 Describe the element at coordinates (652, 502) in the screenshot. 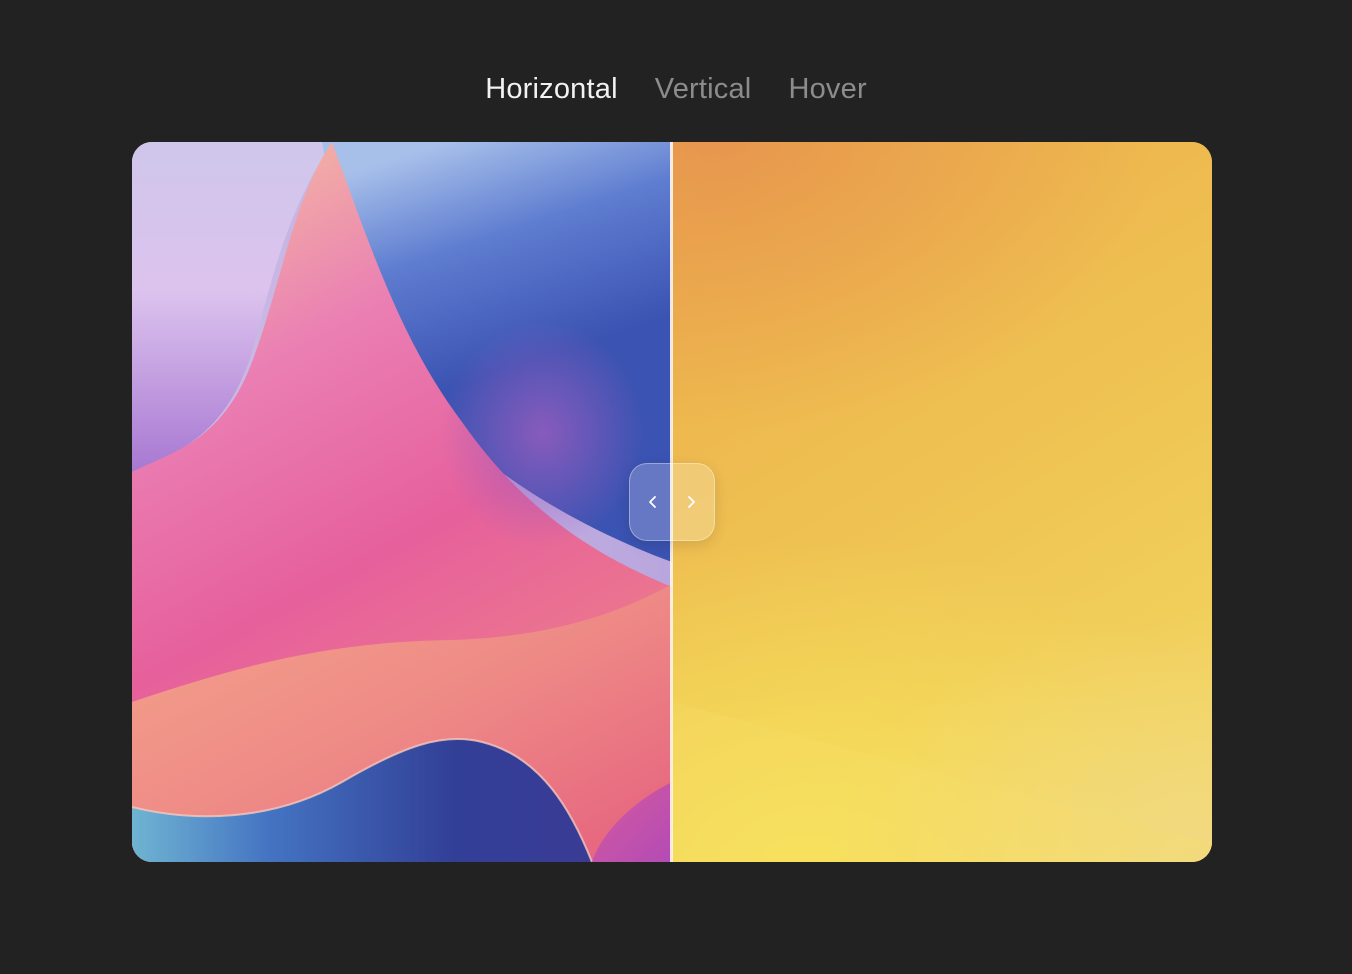

I see `chevron-left-icon` at that location.